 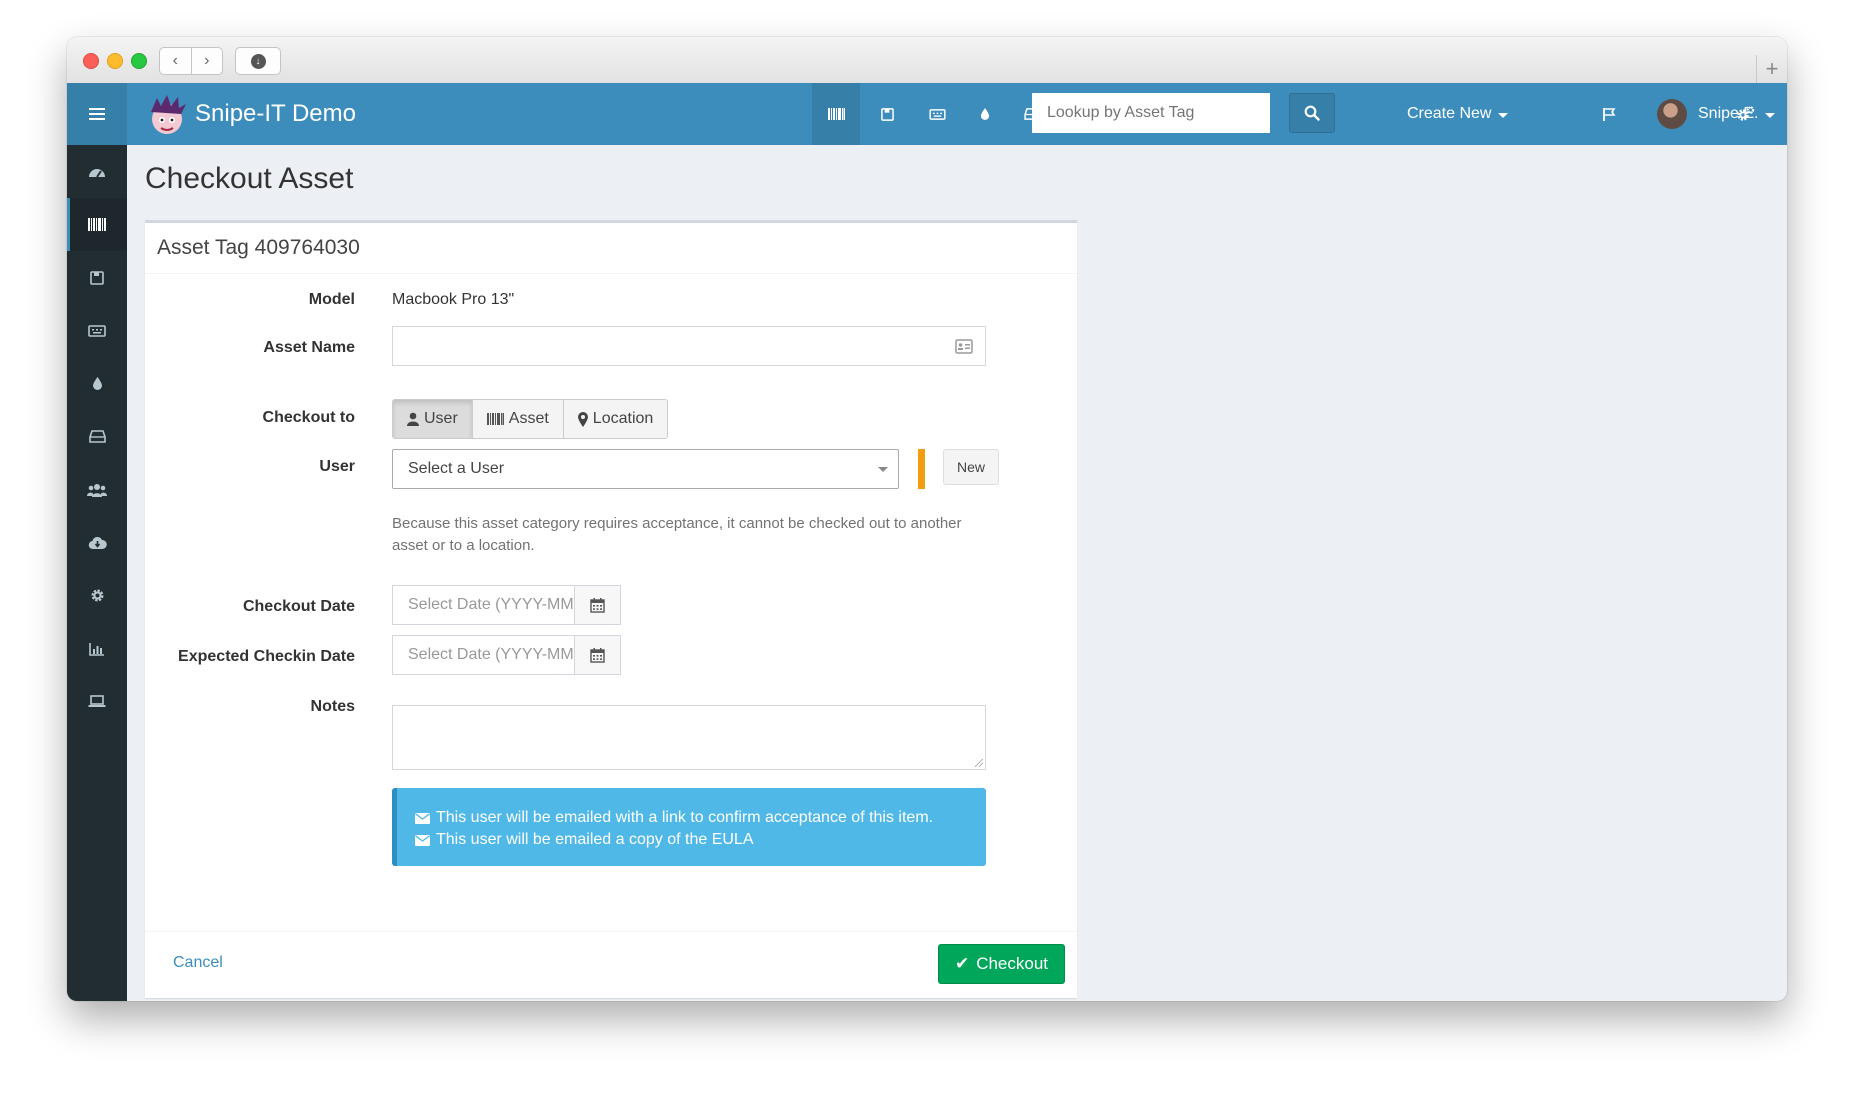 I want to click on user-label: User, so click(x=337, y=466).